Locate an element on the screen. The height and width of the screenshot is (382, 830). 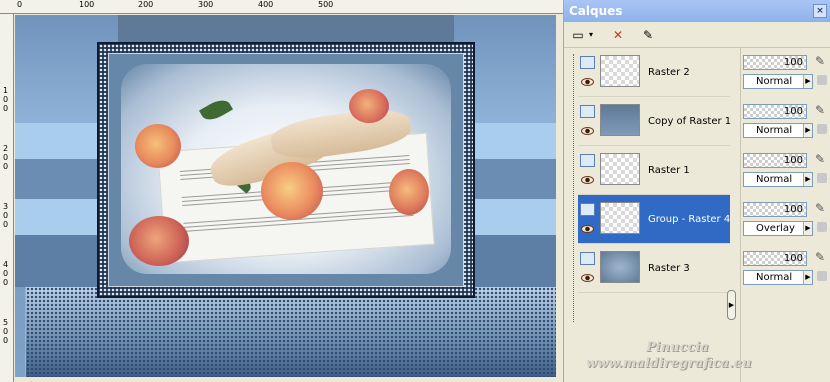
layer-props: 100 ✎ Overlay ▶ is located at coordinates (785, 219).